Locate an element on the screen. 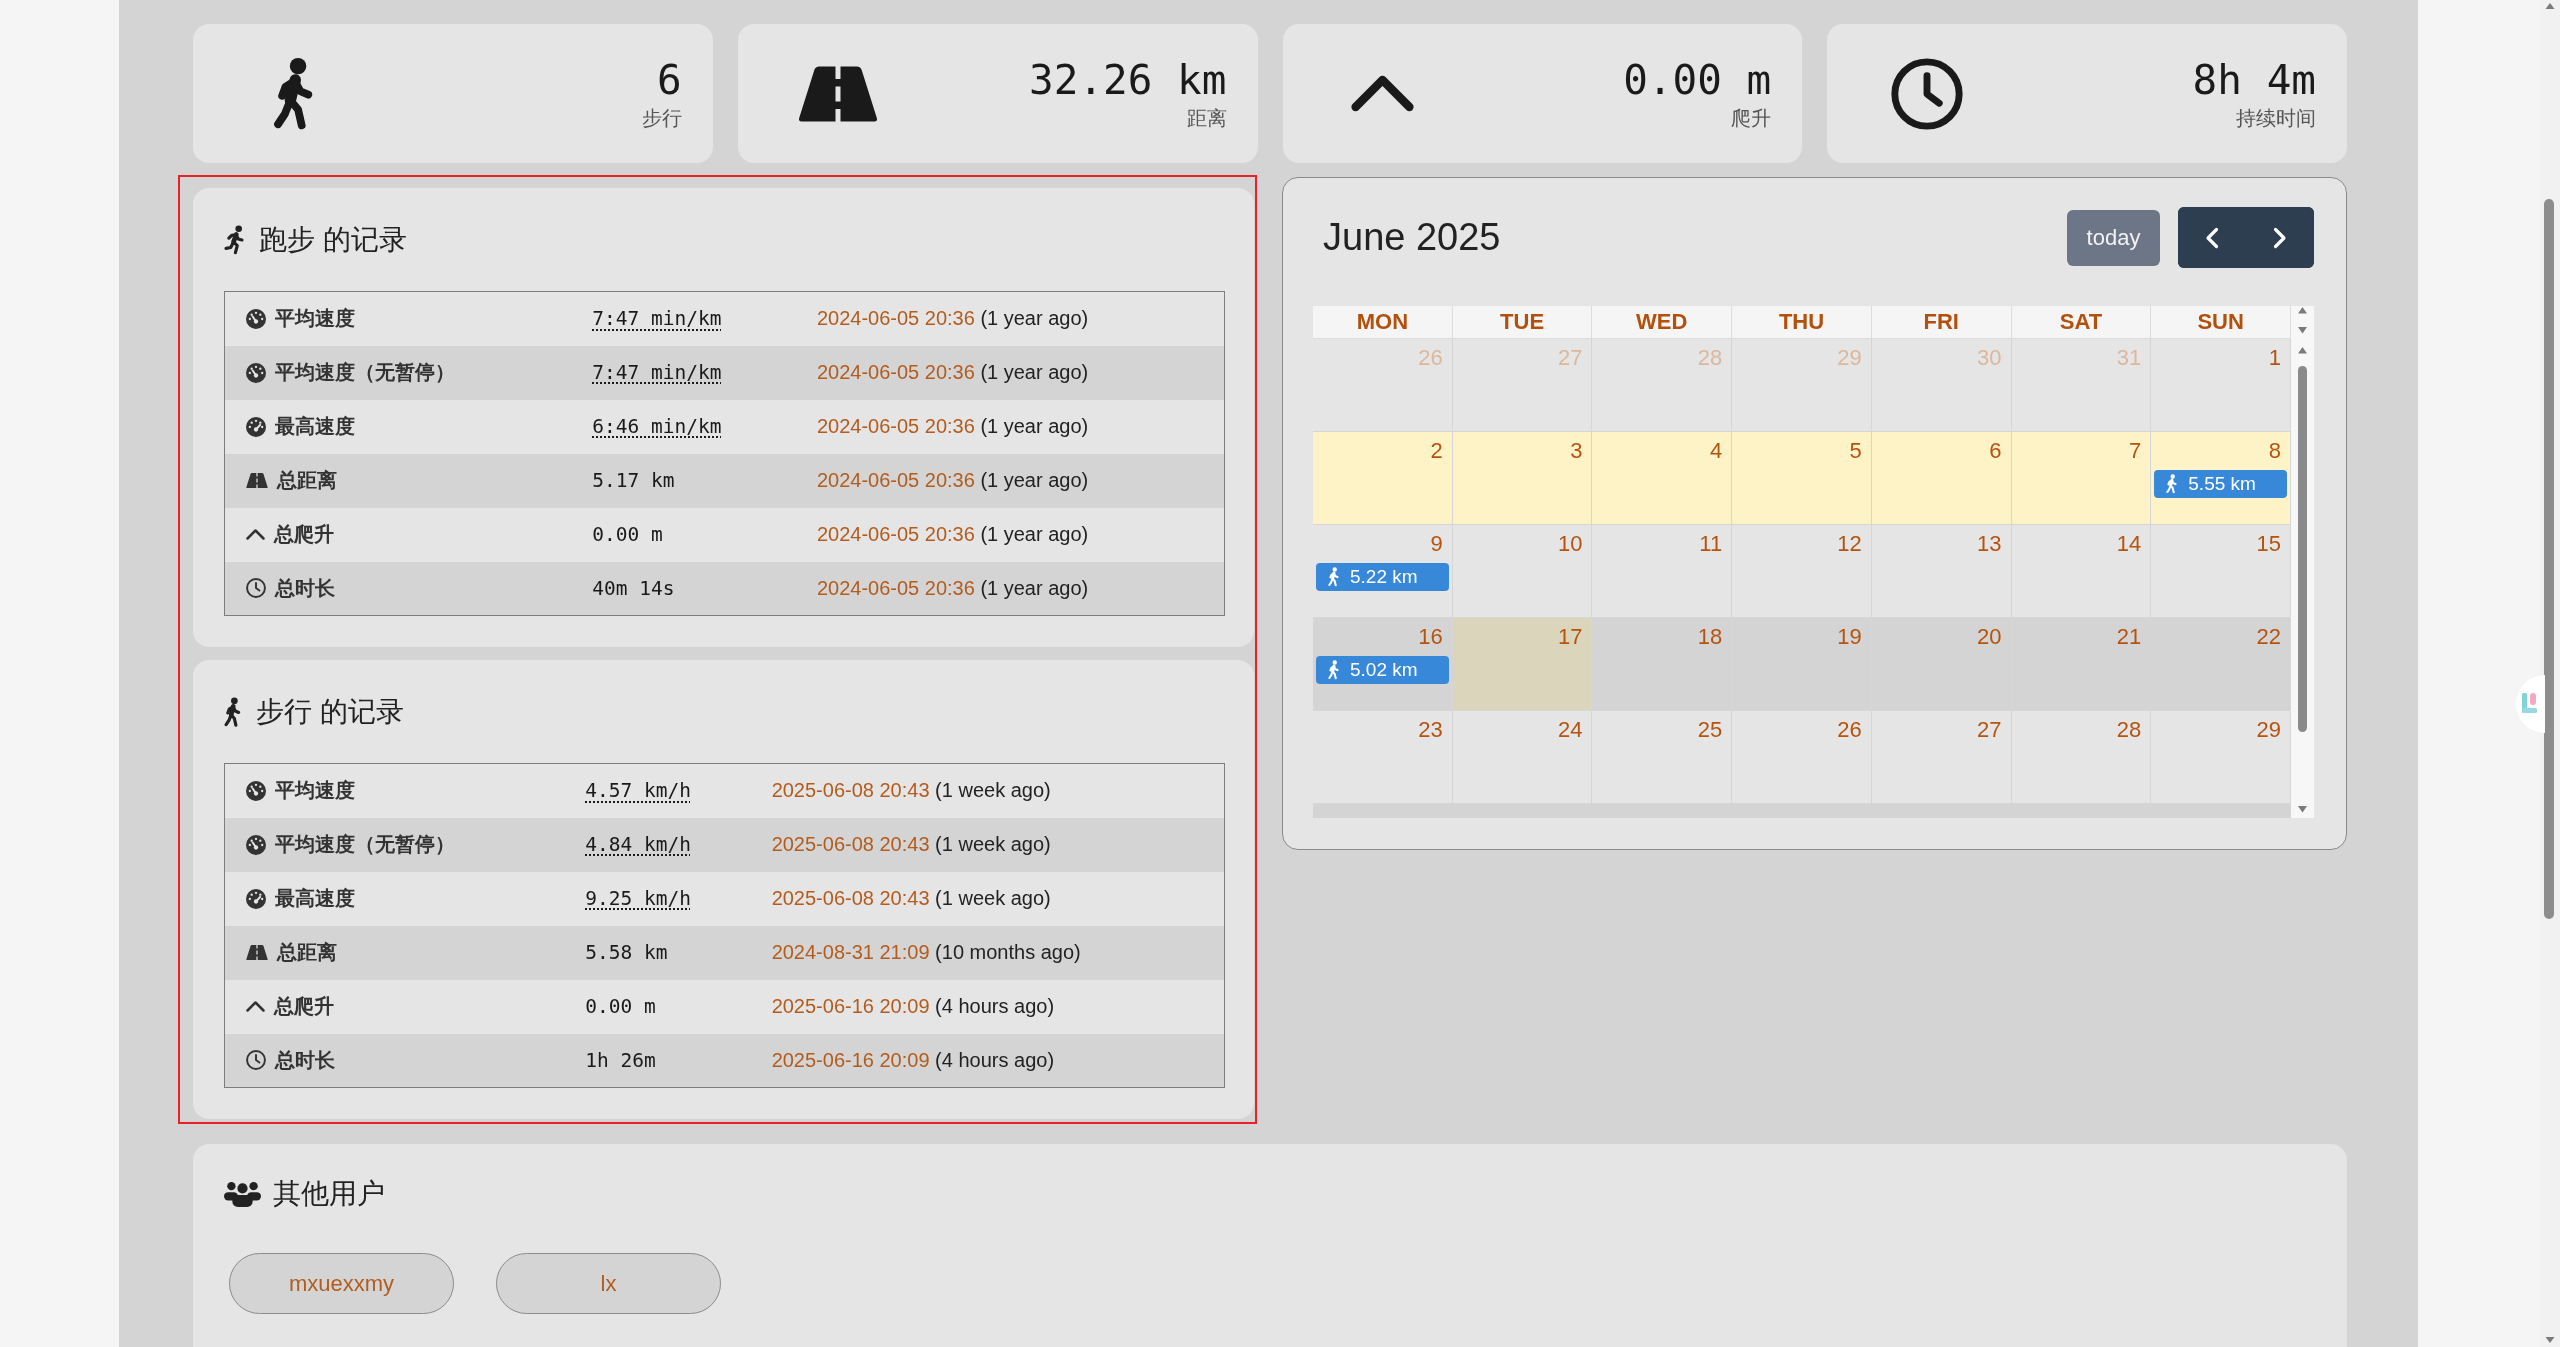 Image resolution: width=2560 pixels, height=1347 pixels. calendar-day-cell: 26 is located at coordinates (1802, 757).